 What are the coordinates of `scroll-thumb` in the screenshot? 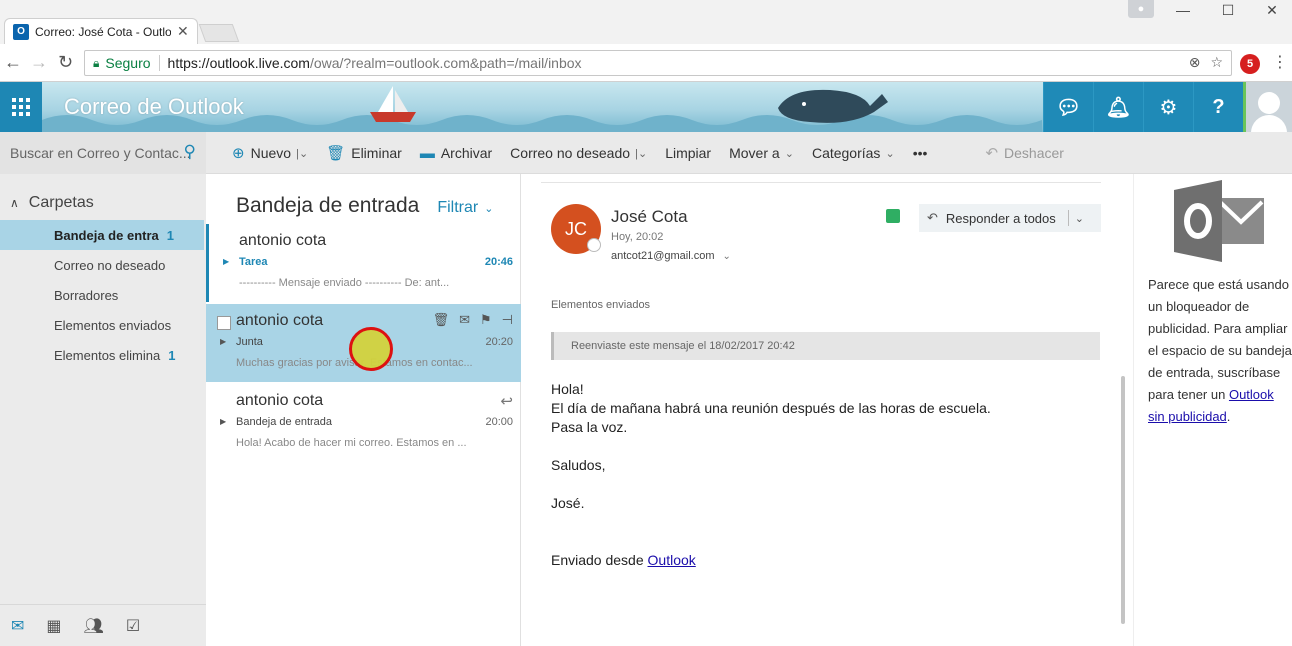 It's located at (1123, 500).